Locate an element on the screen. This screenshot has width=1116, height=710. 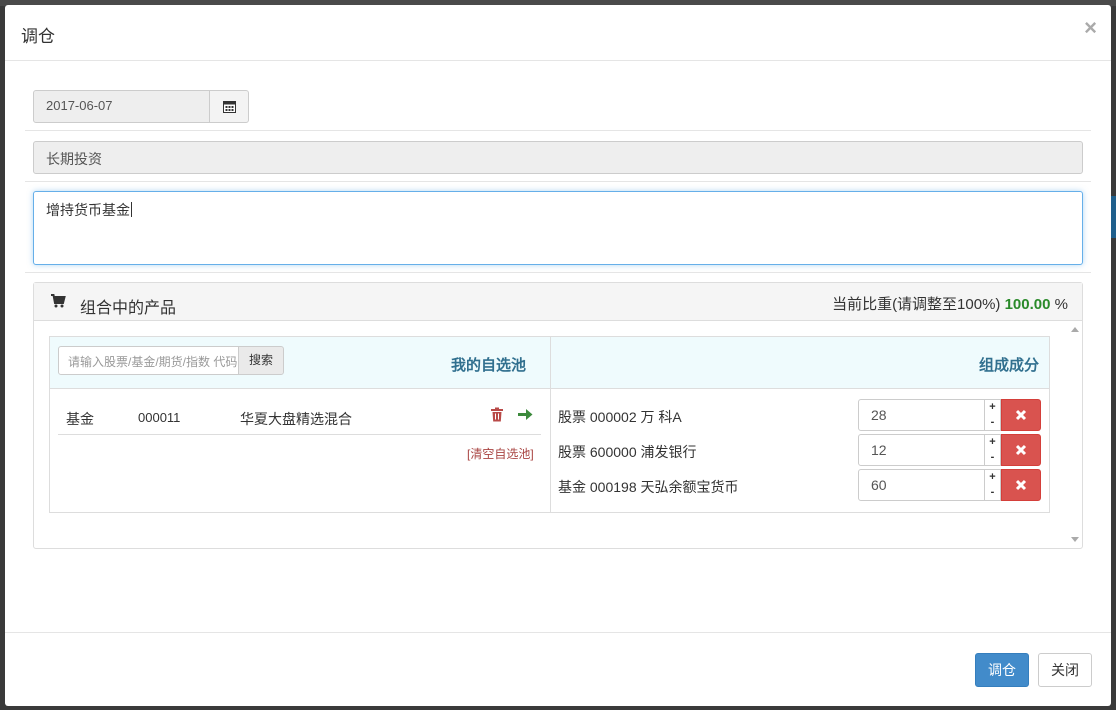
rebalance-button: 调仓 is located at coordinates (1002, 670).